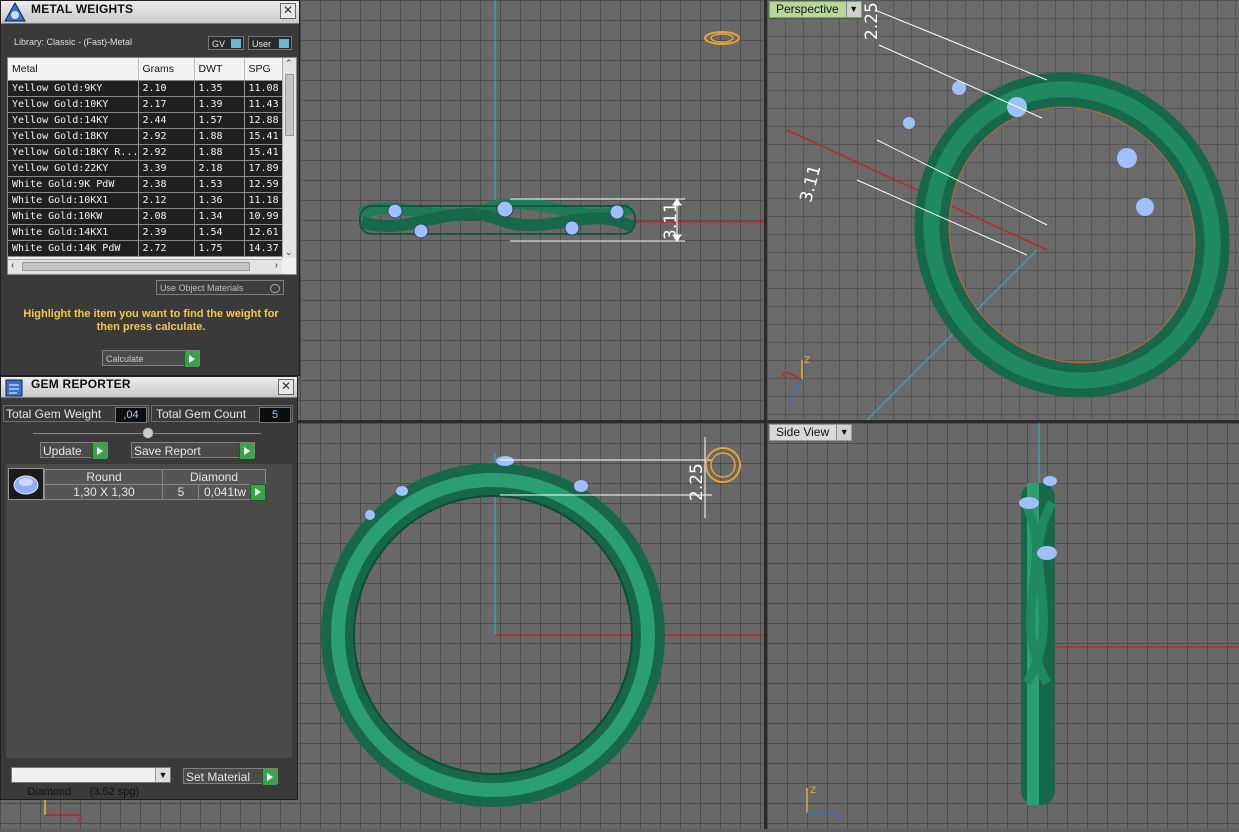  What do you see at coordinates (73, 42) in the screenshot?
I see `library-label: Library: Classic - (Fast)-Metal` at bounding box center [73, 42].